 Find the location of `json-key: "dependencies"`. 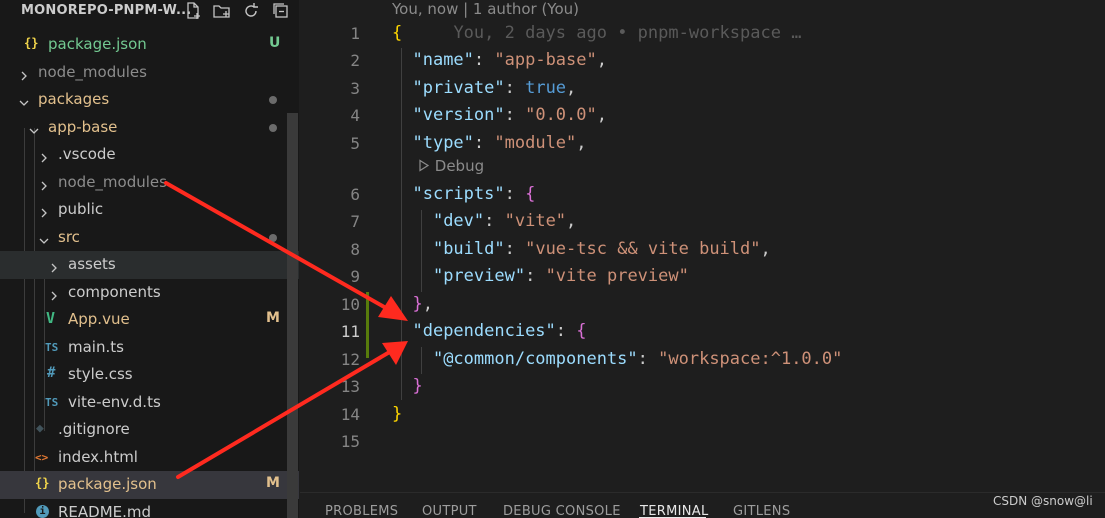

json-key: "dependencies" is located at coordinates (484, 331).